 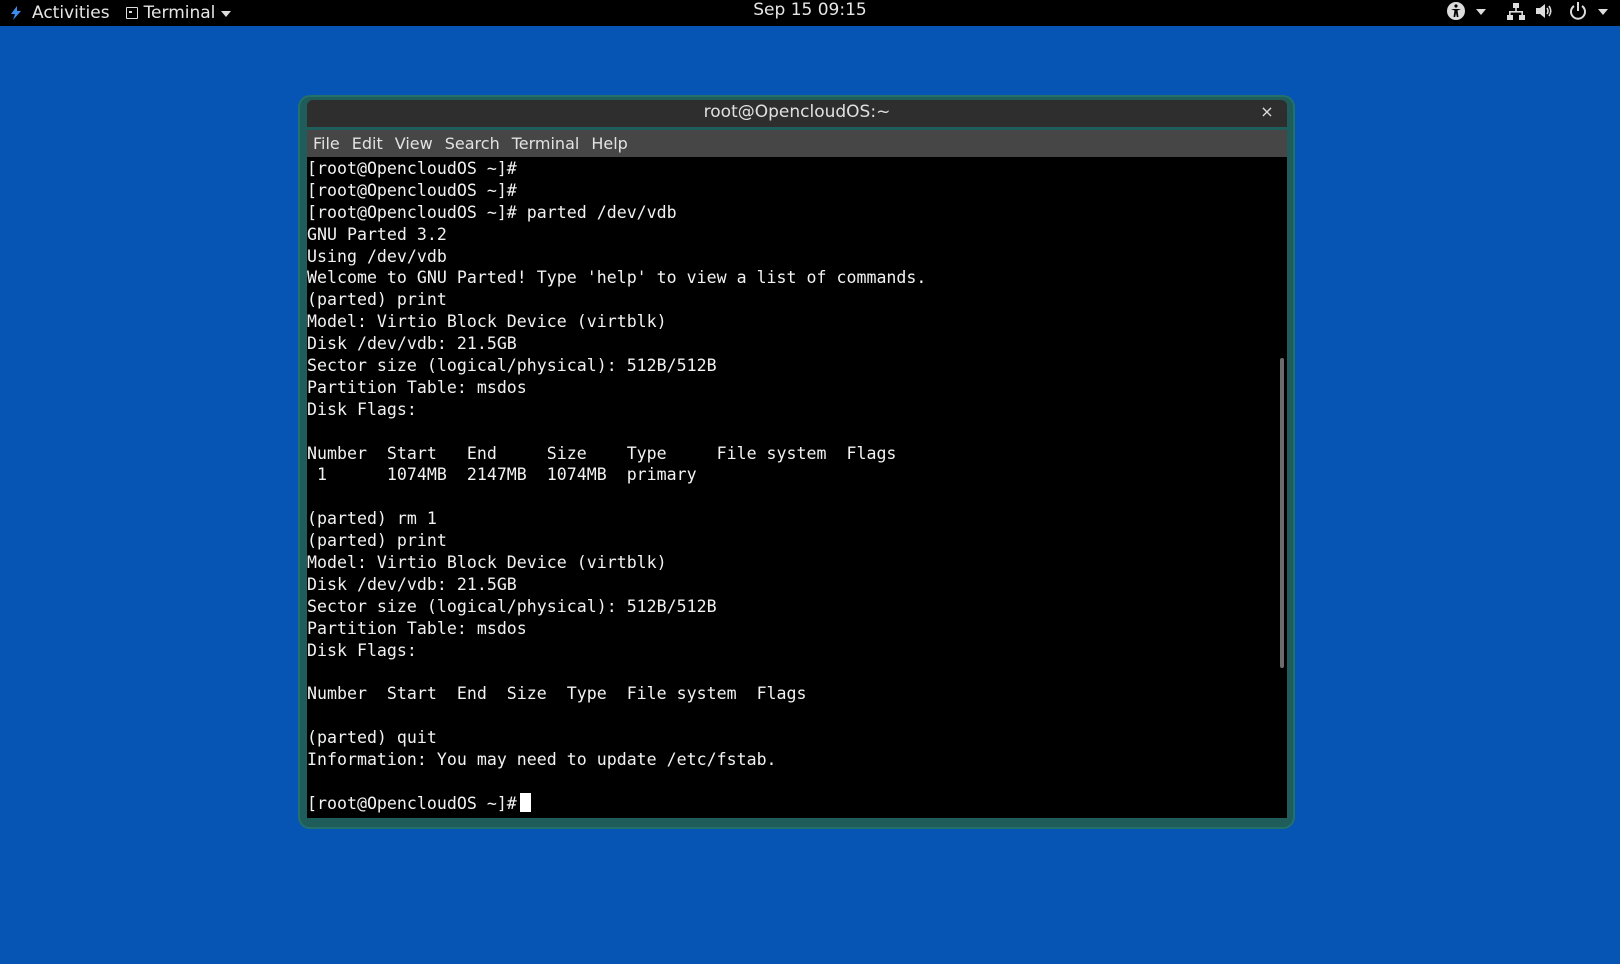 I want to click on network-icon, so click(x=1516, y=11).